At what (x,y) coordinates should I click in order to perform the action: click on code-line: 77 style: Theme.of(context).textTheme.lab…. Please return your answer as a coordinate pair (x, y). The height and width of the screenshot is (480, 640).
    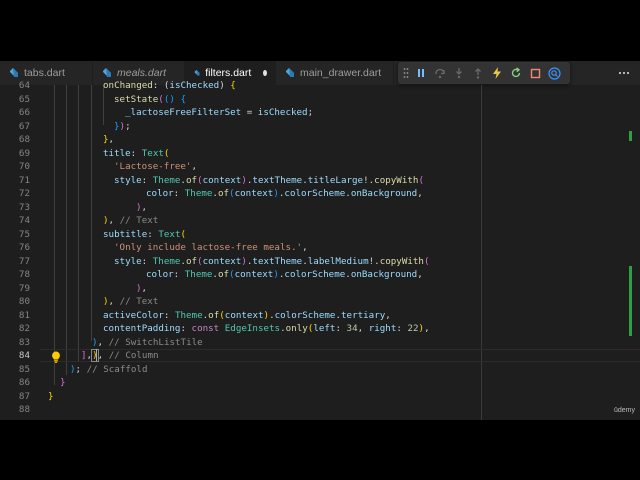
    Looking at the image, I should click on (320, 262).